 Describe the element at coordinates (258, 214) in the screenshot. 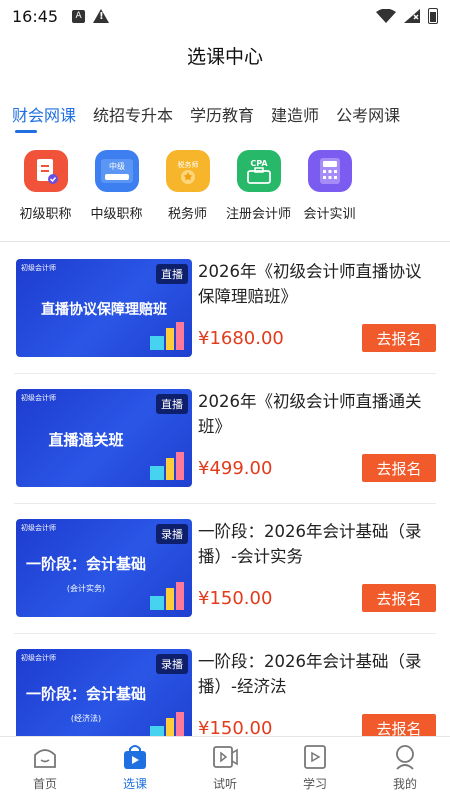

I see `subcat-label: 注册会计师` at that location.